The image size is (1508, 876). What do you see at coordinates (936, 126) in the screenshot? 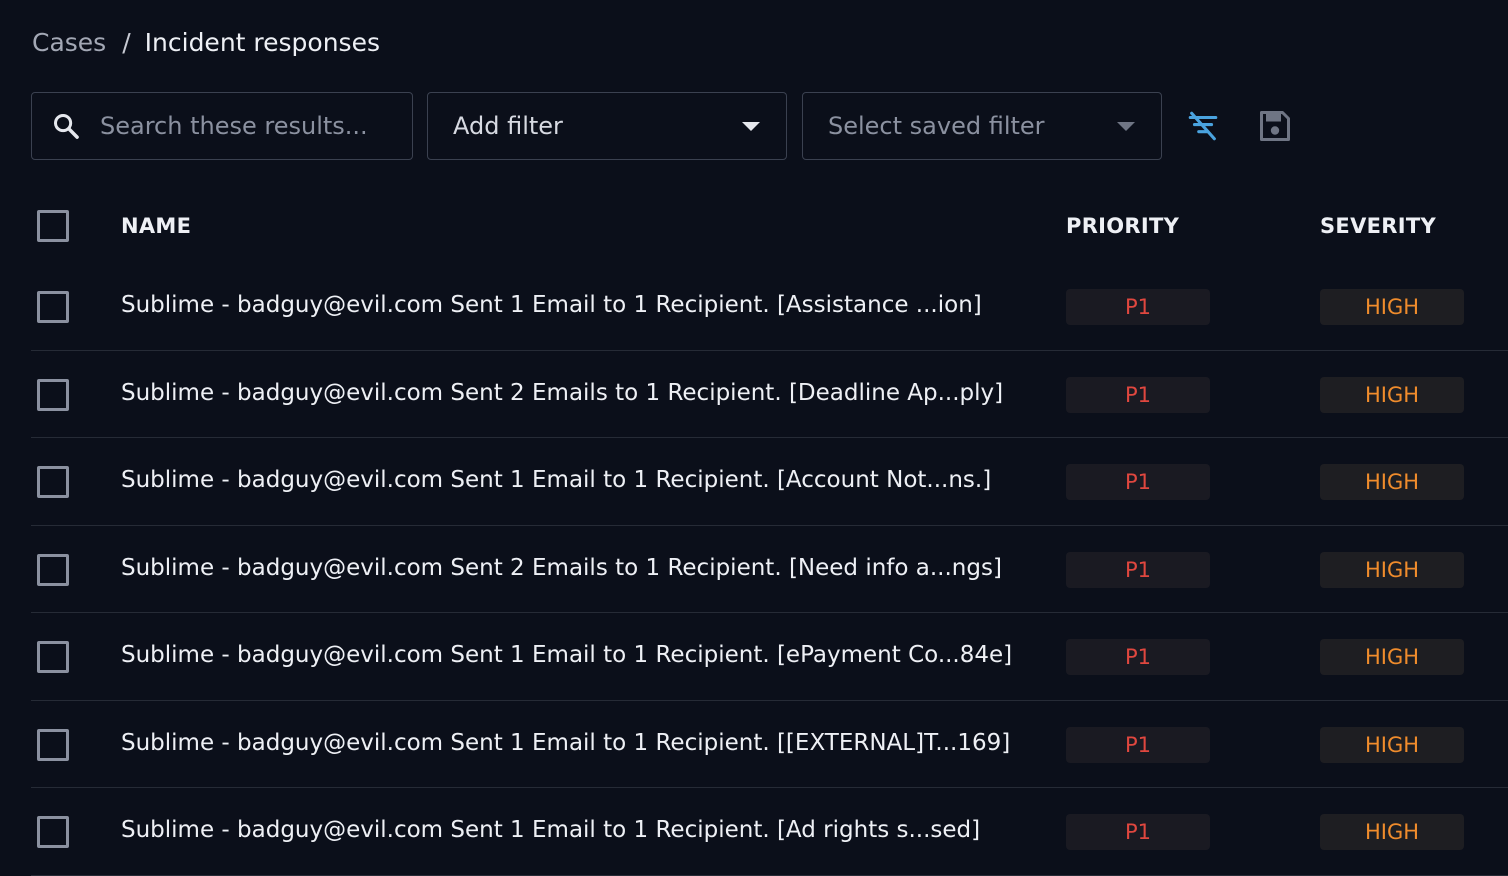
I see `saved-filter-placeholder: Select saved filter` at bounding box center [936, 126].